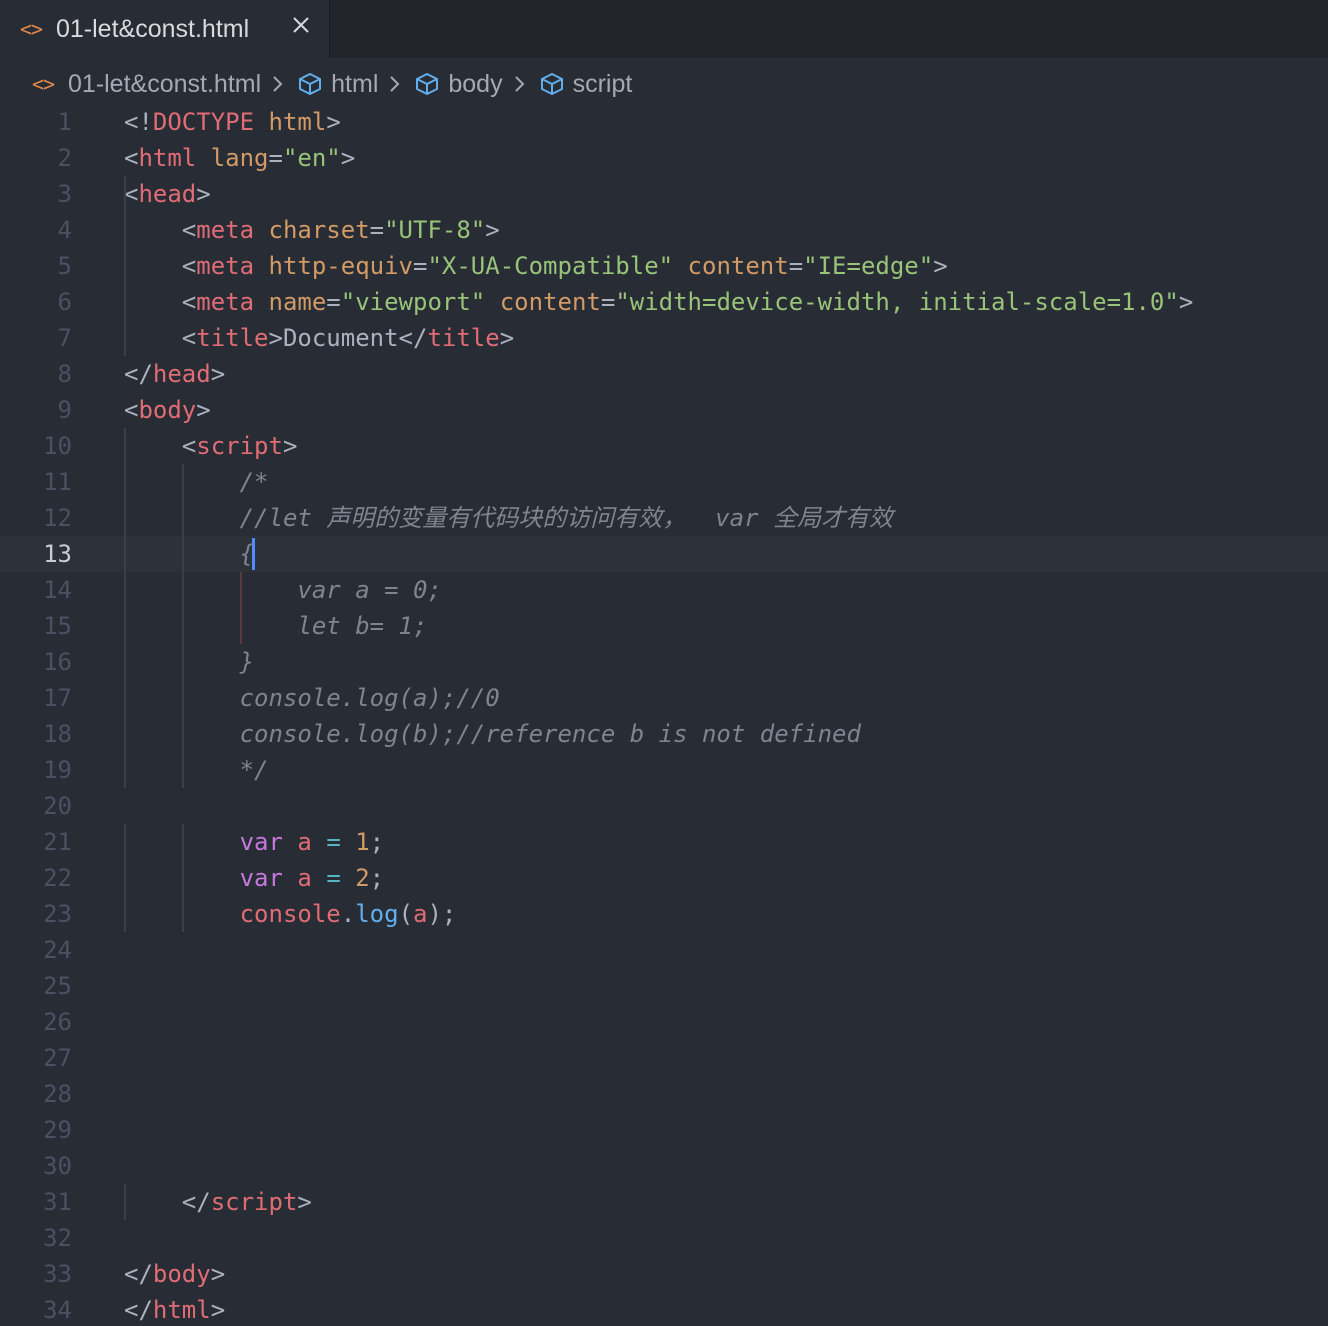 Image resolution: width=1328 pixels, height=1326 pixels. I want to click on code-line: 7 <title>Document</title>, so click(664, 338).